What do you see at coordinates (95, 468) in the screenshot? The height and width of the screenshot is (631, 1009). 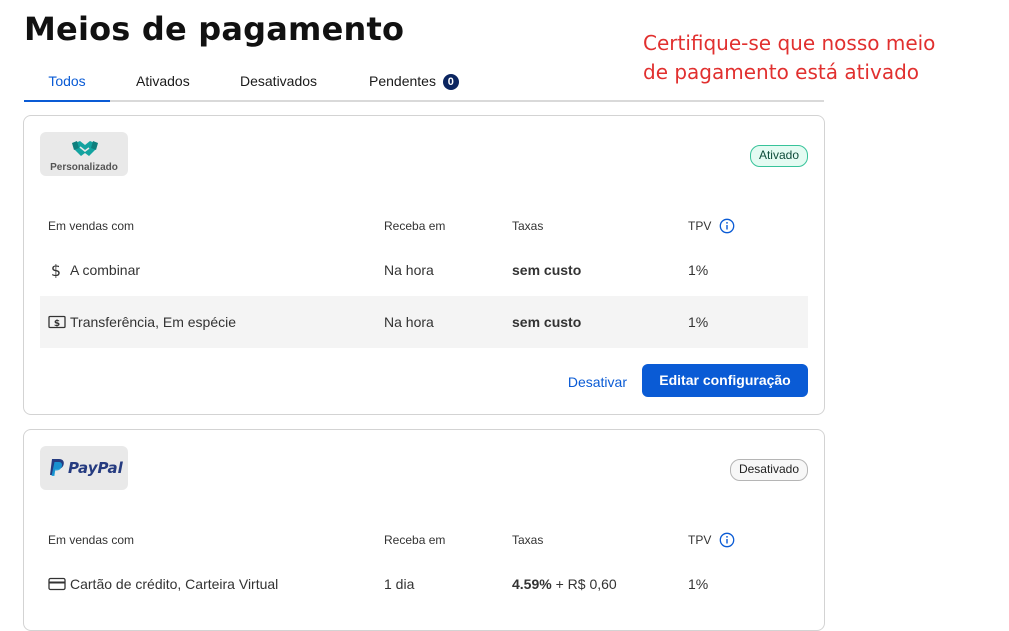 I see `paypal-wordmark: PayPal` at bounding box center [95, 468].